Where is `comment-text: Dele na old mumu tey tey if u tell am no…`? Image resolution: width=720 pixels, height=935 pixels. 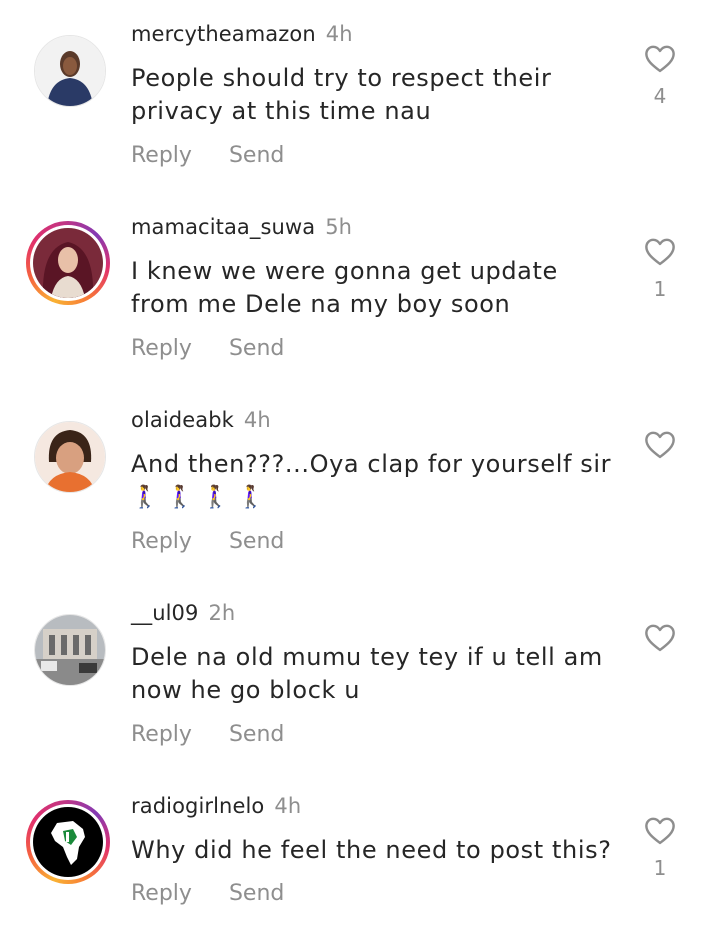 comment-text: Dele na old mumu tey tey if u tell am no… is located at coordinates (367, 673).